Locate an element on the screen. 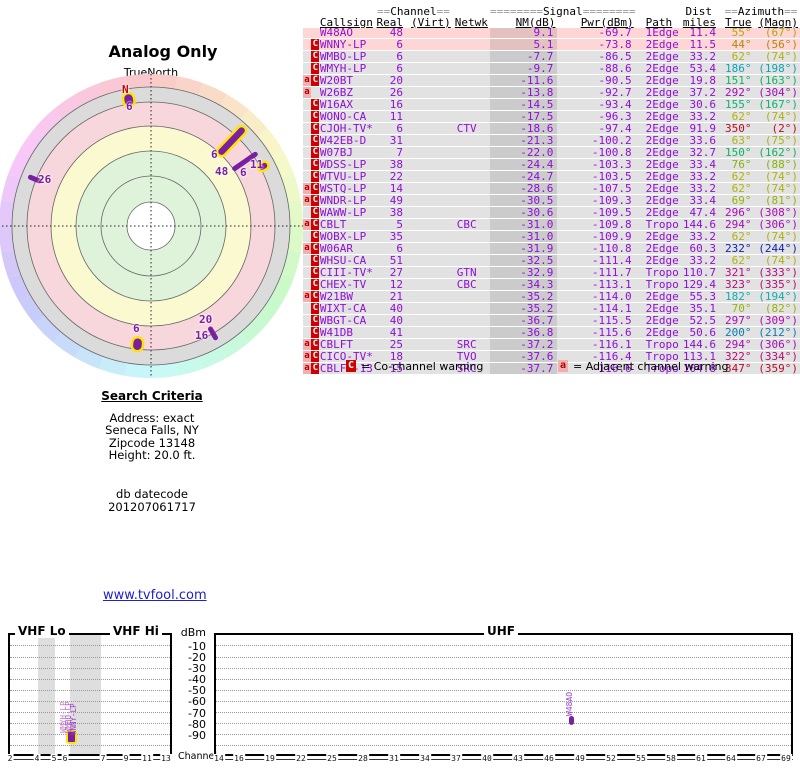 The width and height of the screenshot is (800, 768). radar-marker-label: 6 is located at coordinates (243, 172).